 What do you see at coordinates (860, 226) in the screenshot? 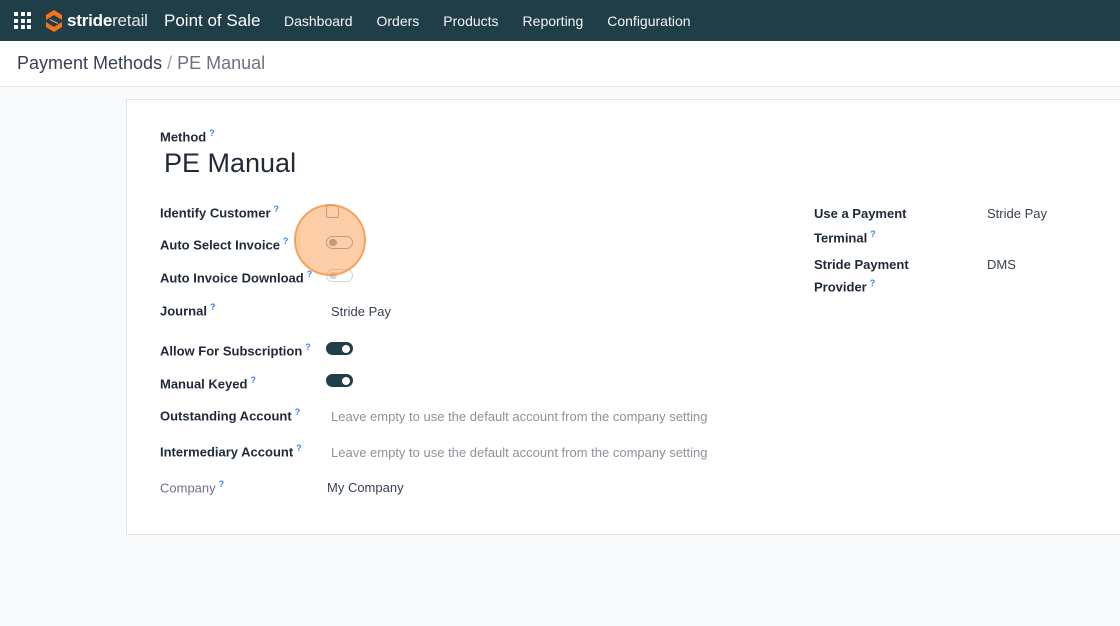
I see `payment-terminal-label: Use a Payment Terminal?` at bounding box center [860, 226].